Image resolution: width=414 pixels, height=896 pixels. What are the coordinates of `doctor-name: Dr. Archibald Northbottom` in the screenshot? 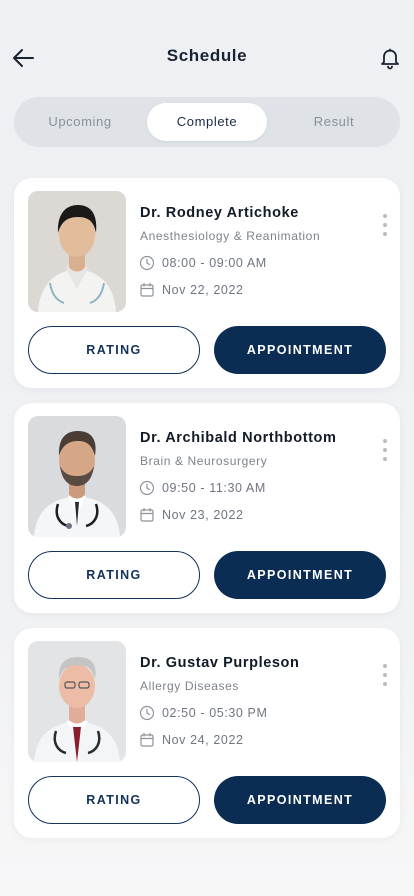 It's located at (238, 438).